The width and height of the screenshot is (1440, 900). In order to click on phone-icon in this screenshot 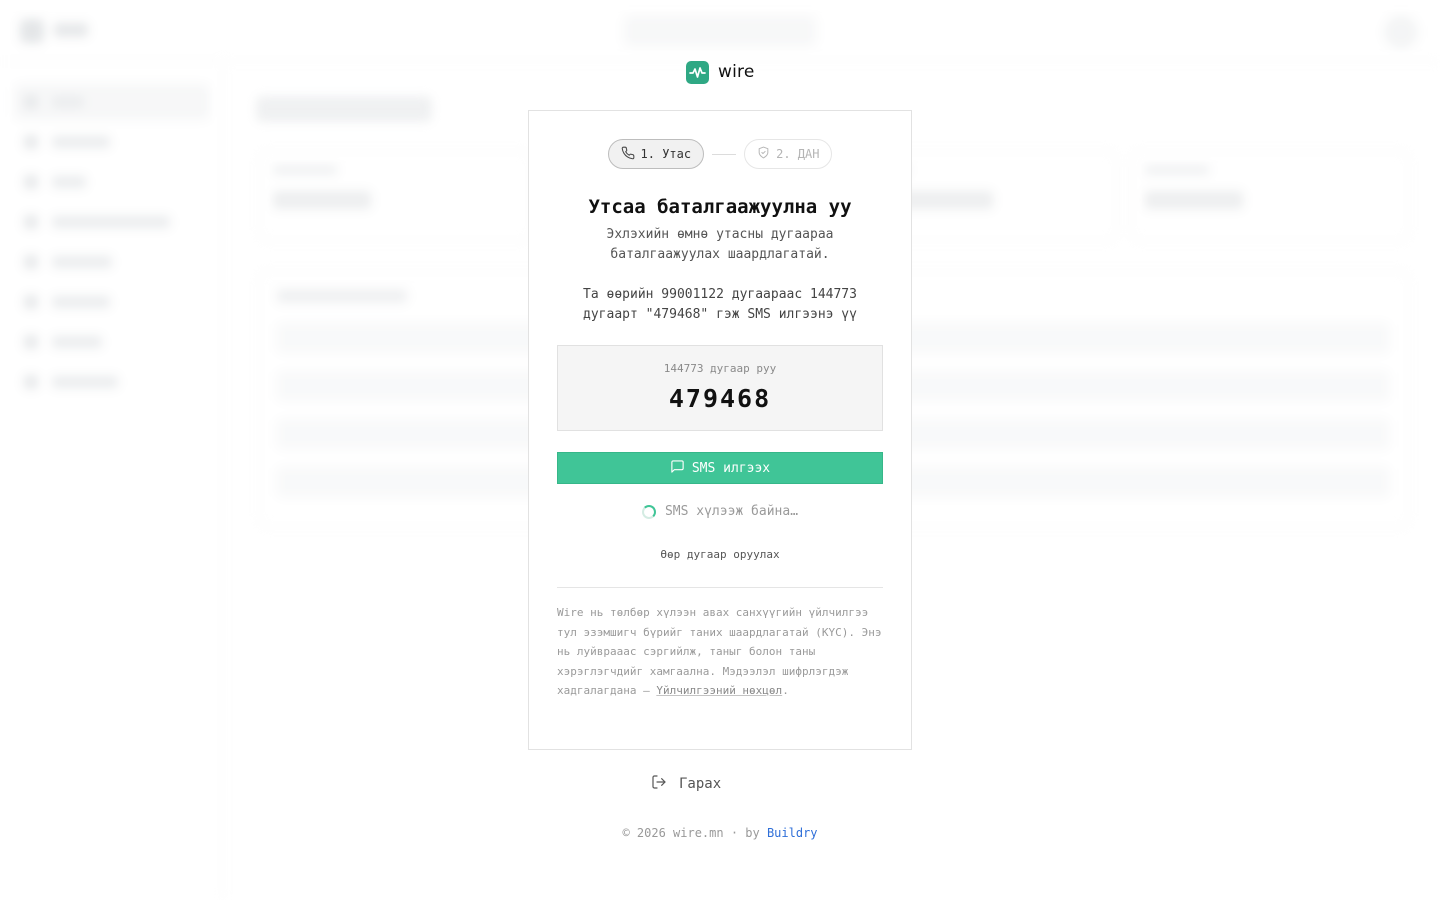, I will do `click(631, 154)`.